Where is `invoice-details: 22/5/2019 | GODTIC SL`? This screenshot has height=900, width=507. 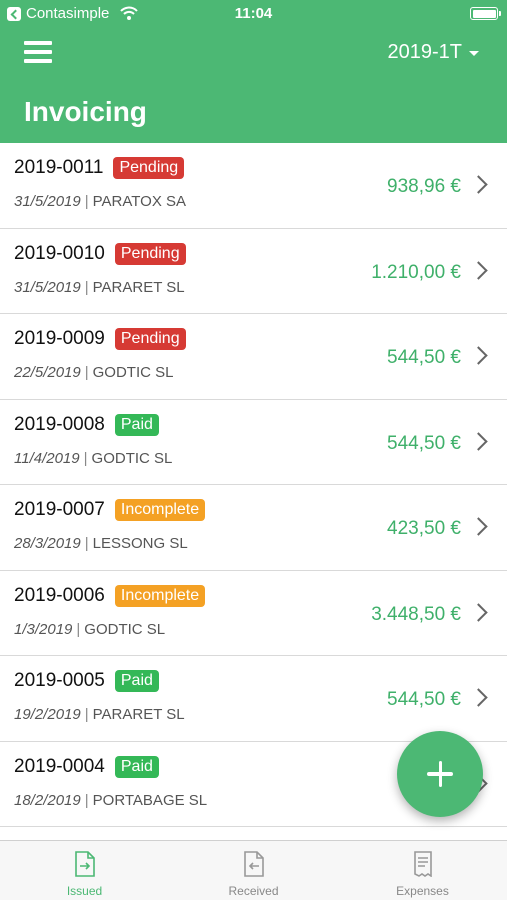 invoice-details: 22/5/2019 | GODTIC SL is located at coordinates (94, 372).